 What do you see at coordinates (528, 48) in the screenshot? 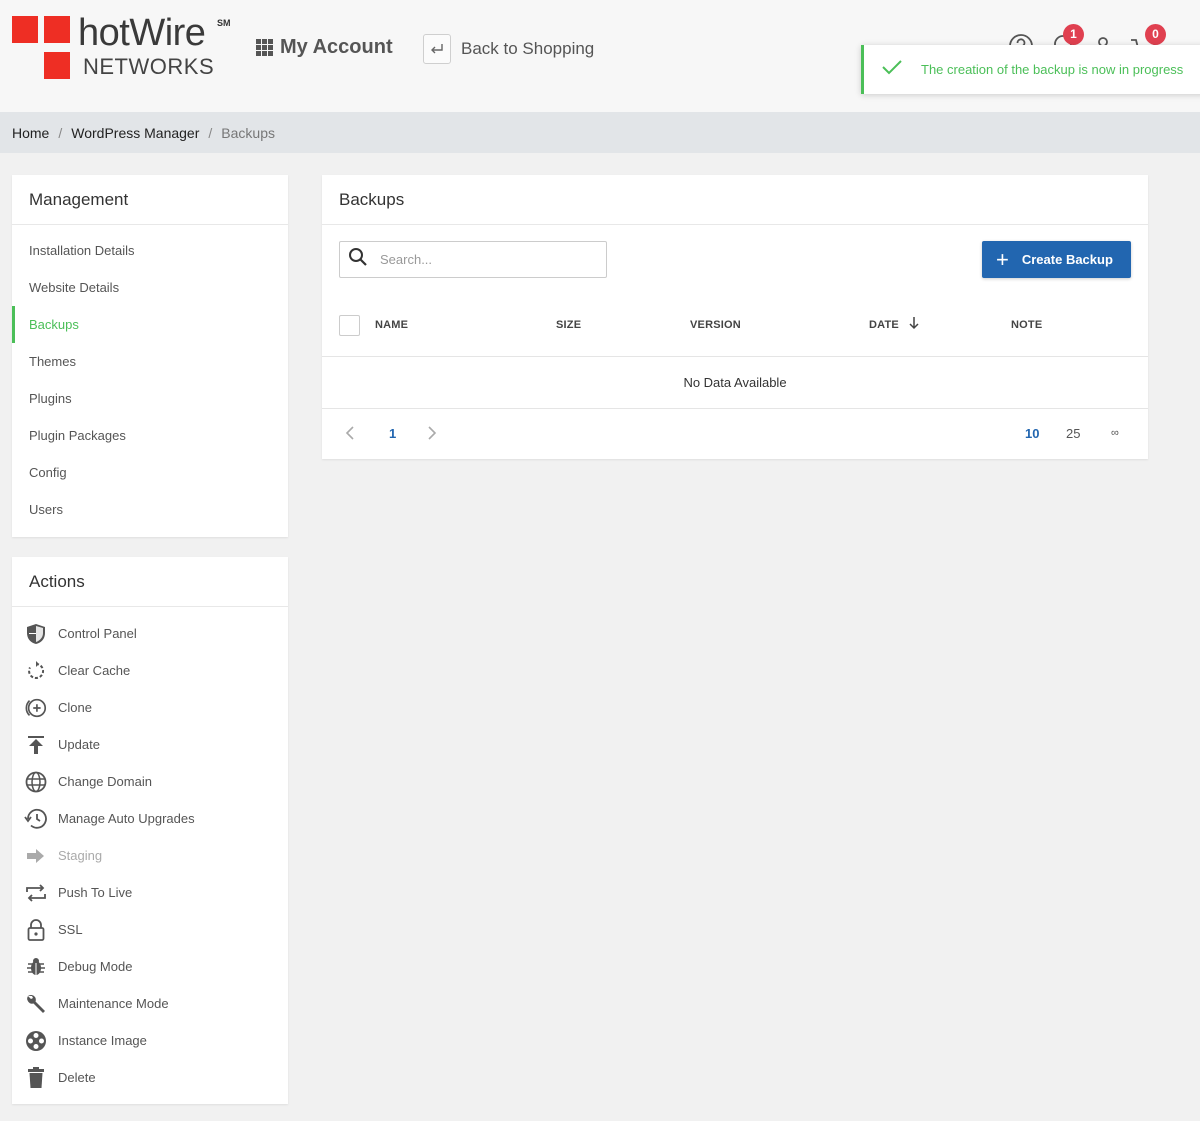
I see `back-to-shopping-label: Back to Shopping` at bounding box center [528, 48].